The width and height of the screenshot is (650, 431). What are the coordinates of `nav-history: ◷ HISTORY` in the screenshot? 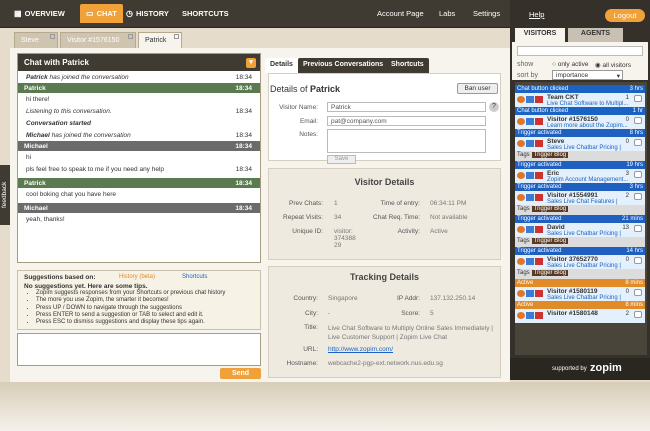 It's located at (147, 13).